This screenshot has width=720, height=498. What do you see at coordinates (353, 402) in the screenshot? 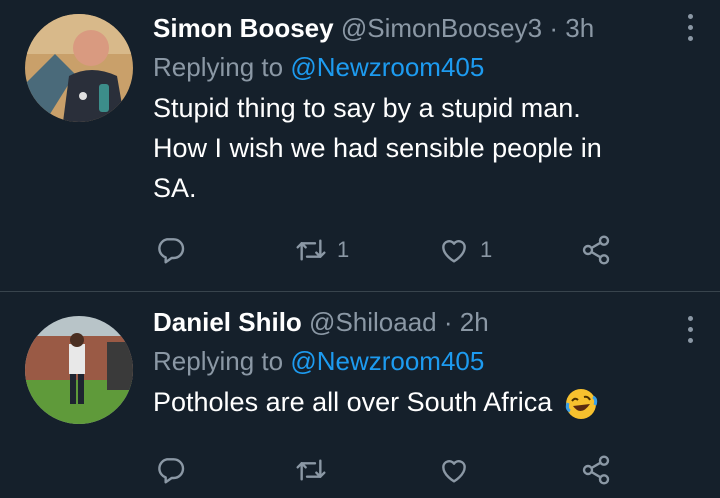
I see `tweet-text-line: Potholes are all over South Africa` at bounding box center [353, 402].